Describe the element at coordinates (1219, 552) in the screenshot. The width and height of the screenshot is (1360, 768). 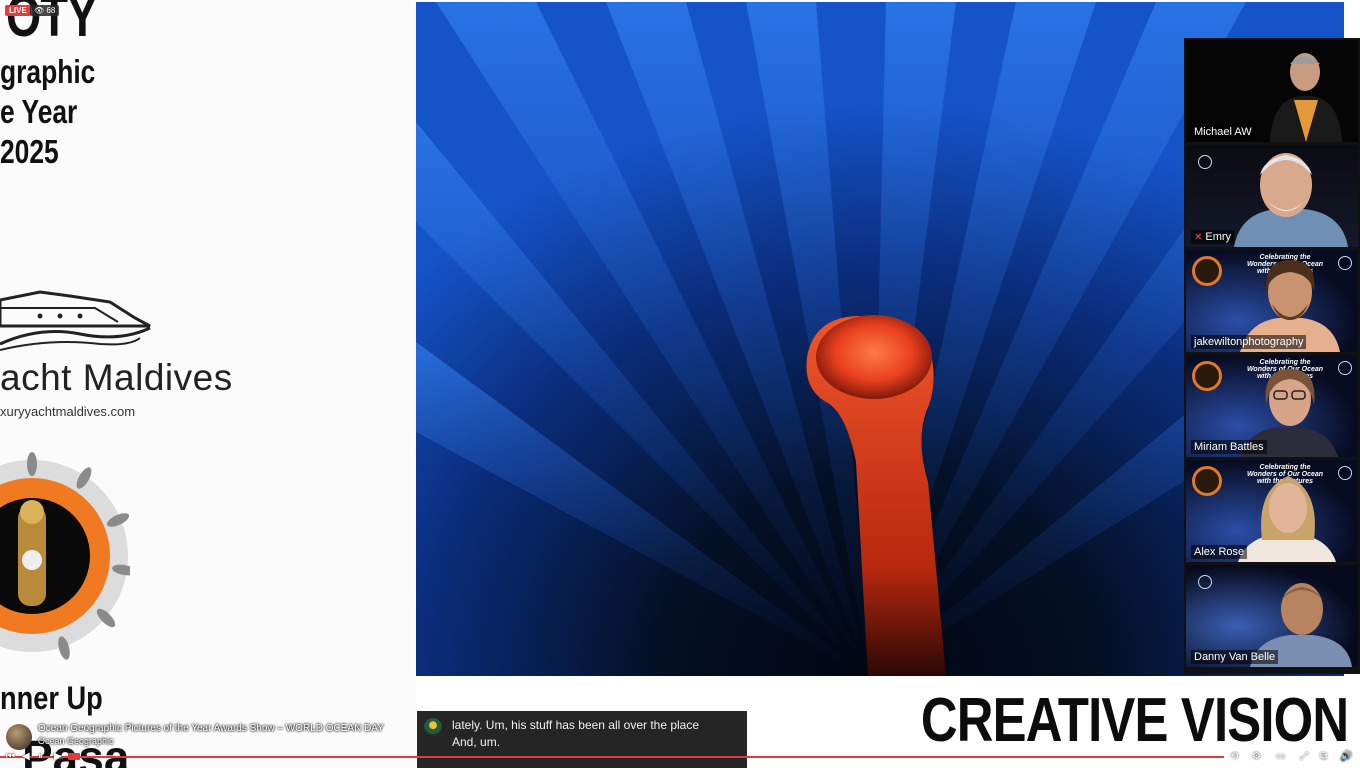
I see `participant-name: Alex Rose` at that location.